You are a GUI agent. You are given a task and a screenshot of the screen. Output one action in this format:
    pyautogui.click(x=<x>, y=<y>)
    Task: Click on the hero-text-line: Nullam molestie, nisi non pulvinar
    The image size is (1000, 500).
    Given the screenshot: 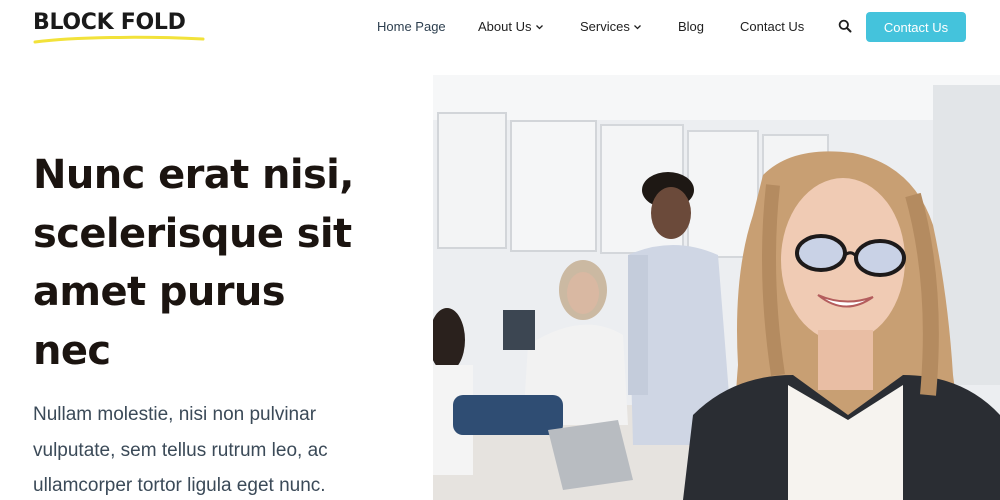 What is the action you would take?
    pyautogui.click(x=175, y=414)
    